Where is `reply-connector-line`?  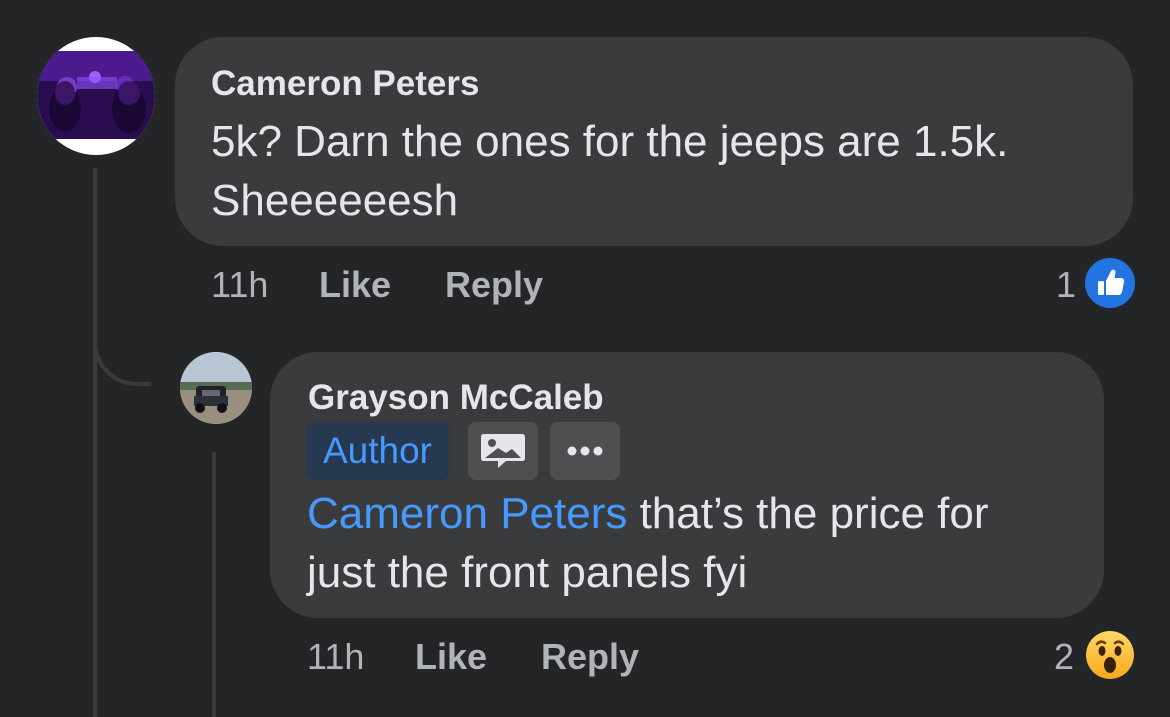
reply-connector-line is located at coordinates (122, 343).